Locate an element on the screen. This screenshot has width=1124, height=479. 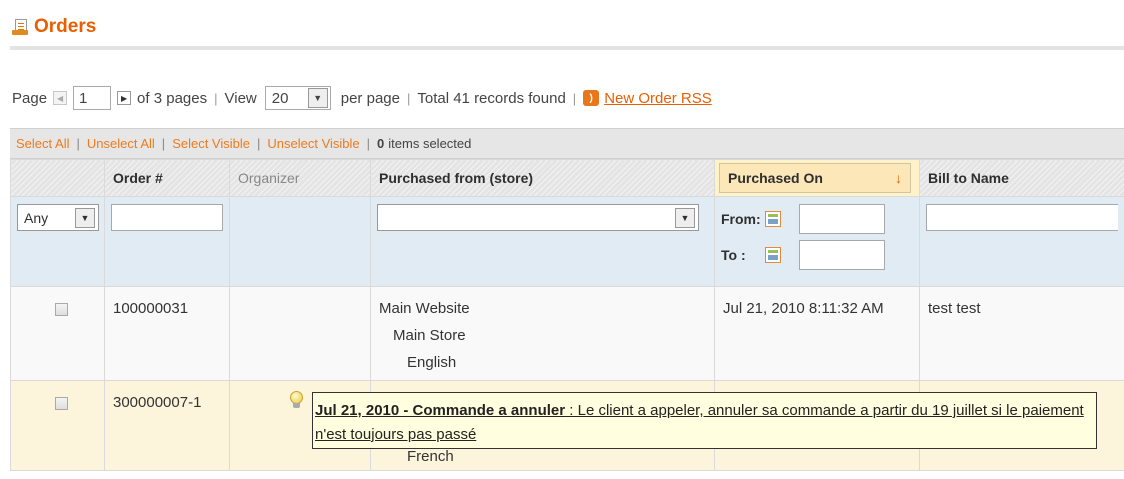
new-order-rss-link: New Order RSS is located at coordinates (658, 98).